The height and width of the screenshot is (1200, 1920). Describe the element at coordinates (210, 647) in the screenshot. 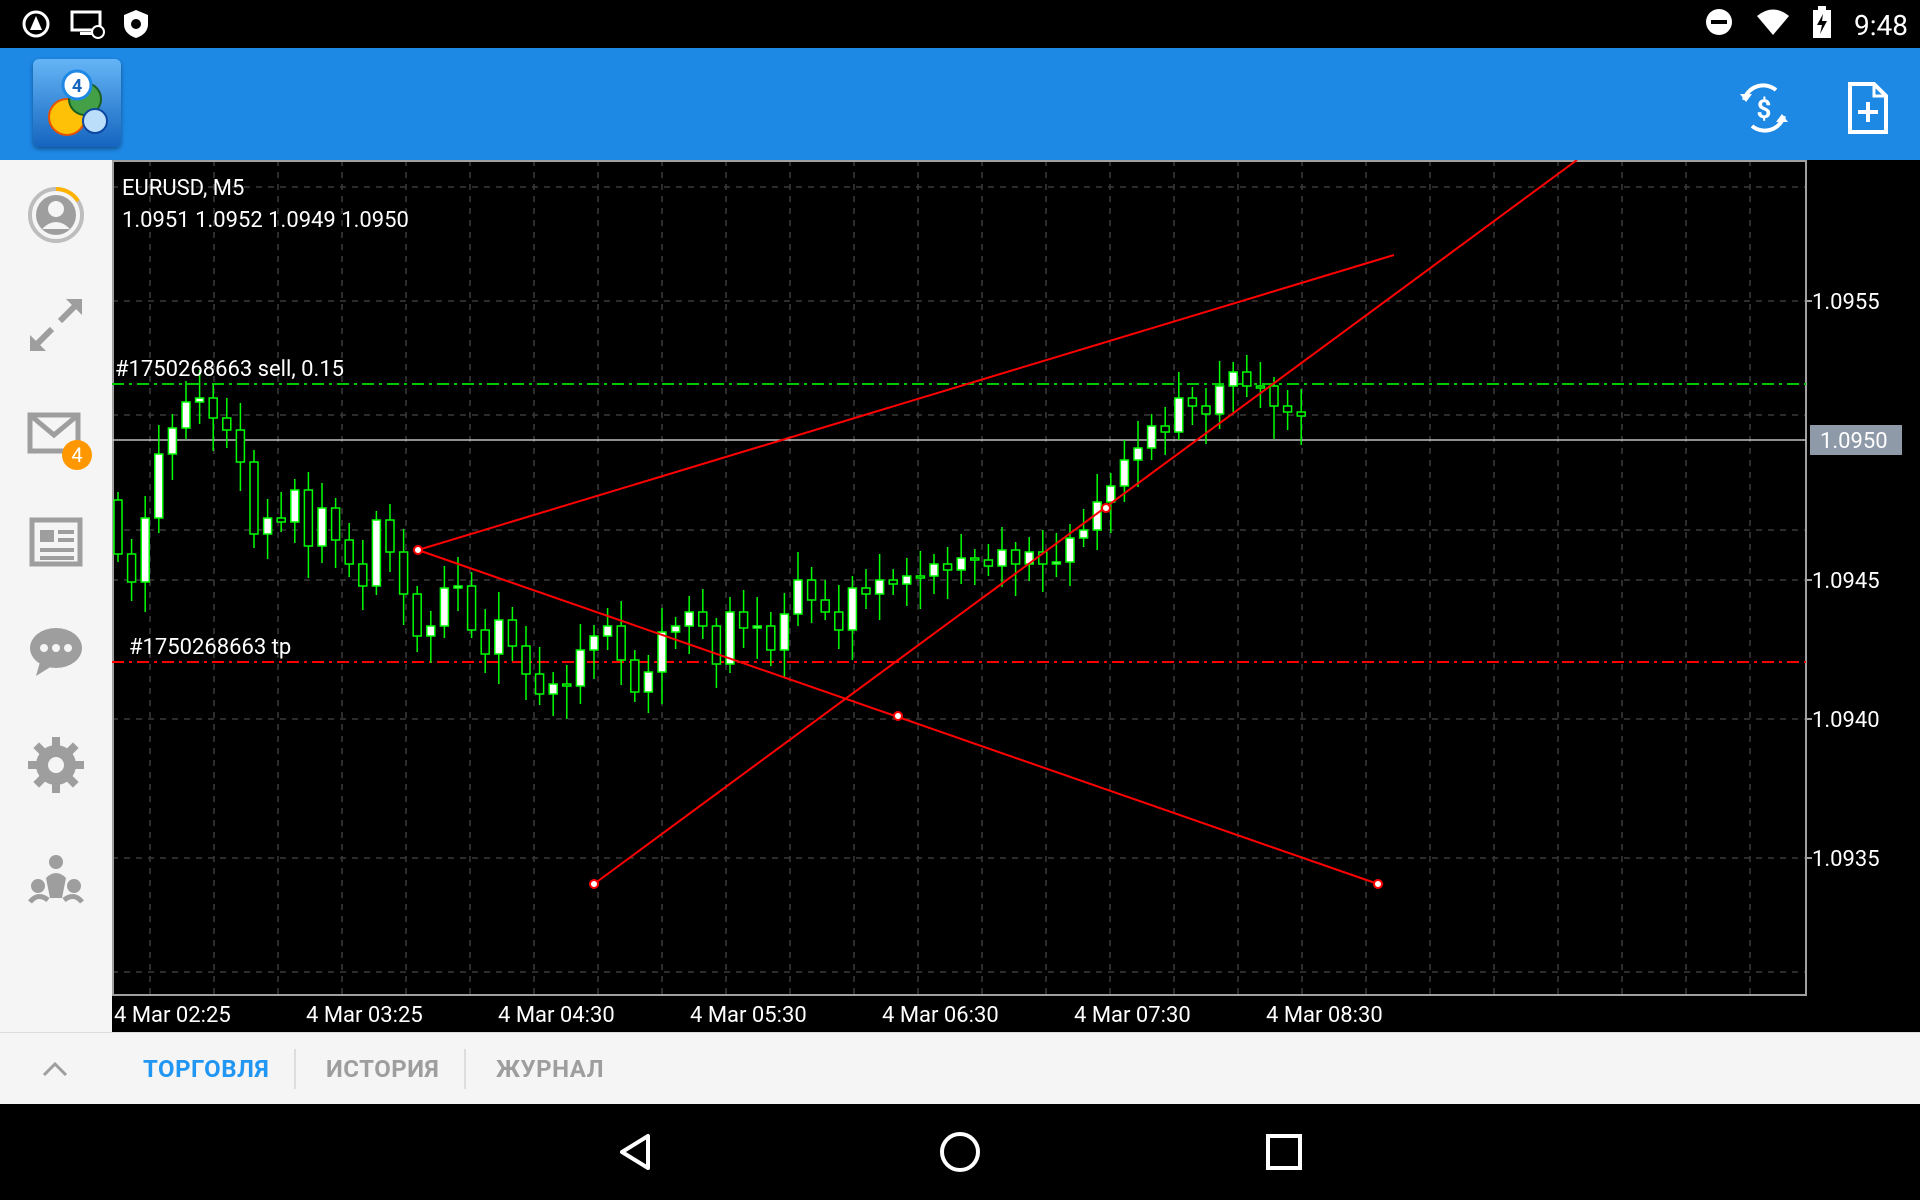

I see `take-profit-label: #1750268663 tp` at that location.